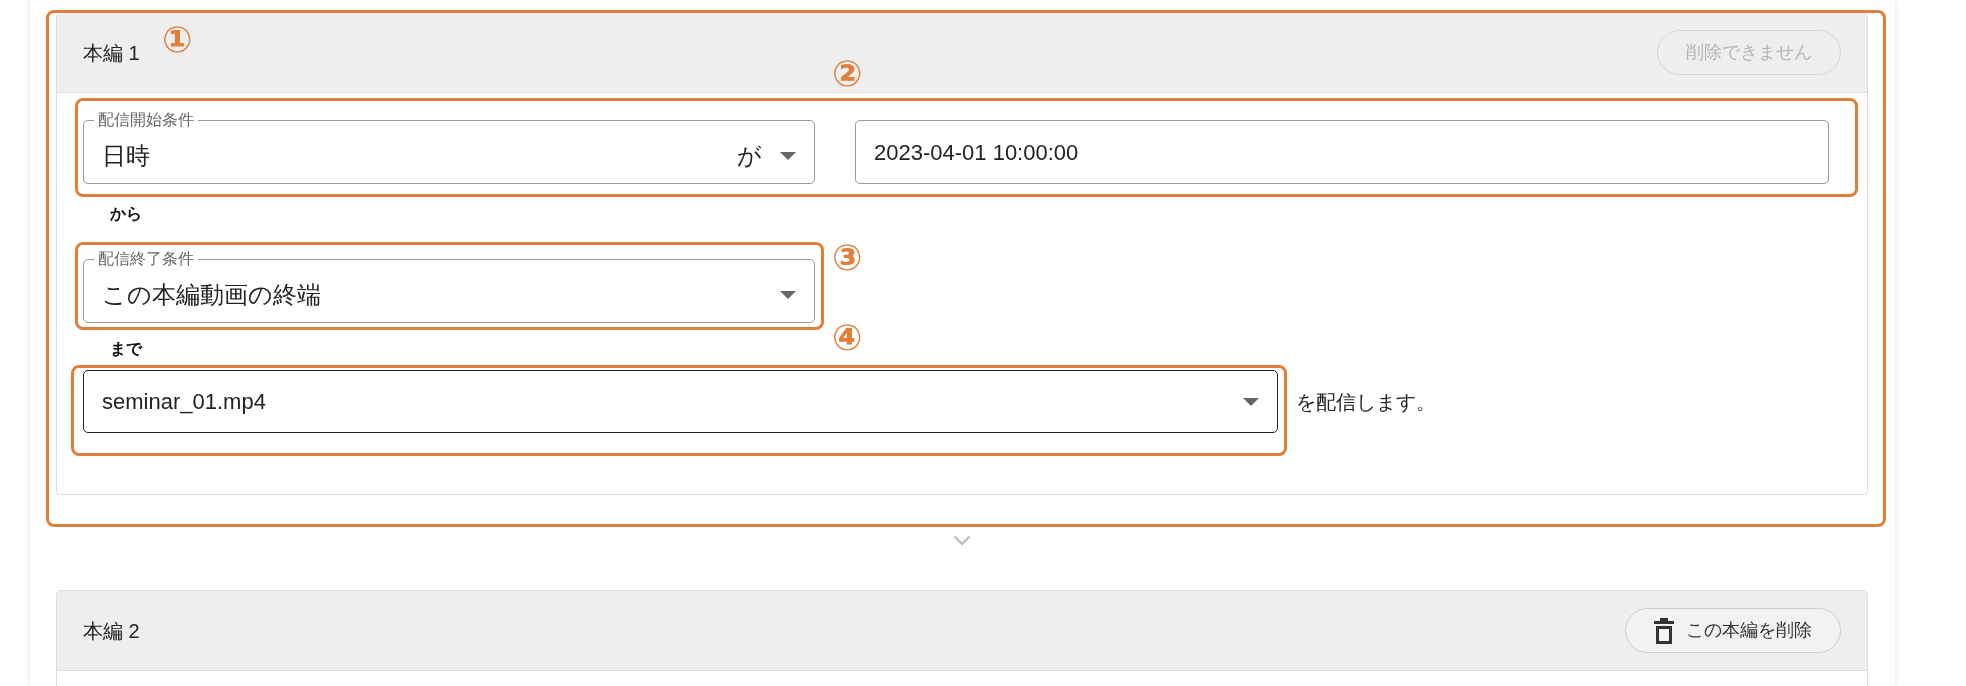 The image size is (1966, 686). I want to click on select-field: 配信終了条件 この本編動画の終端, so click(449, 287).